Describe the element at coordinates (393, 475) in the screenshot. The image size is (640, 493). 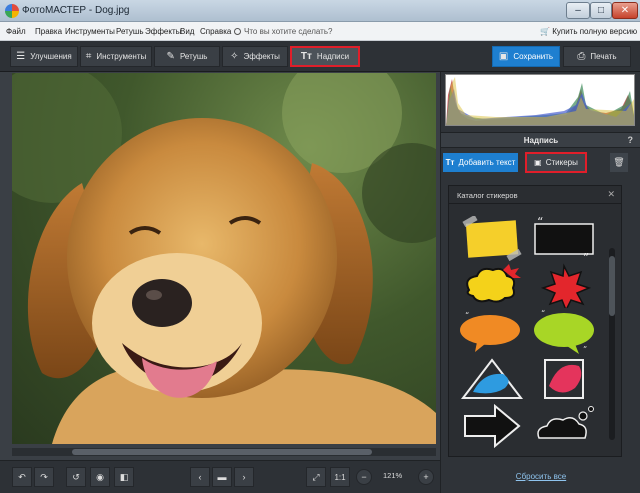
I see `zoom-value: 121%` at that location.